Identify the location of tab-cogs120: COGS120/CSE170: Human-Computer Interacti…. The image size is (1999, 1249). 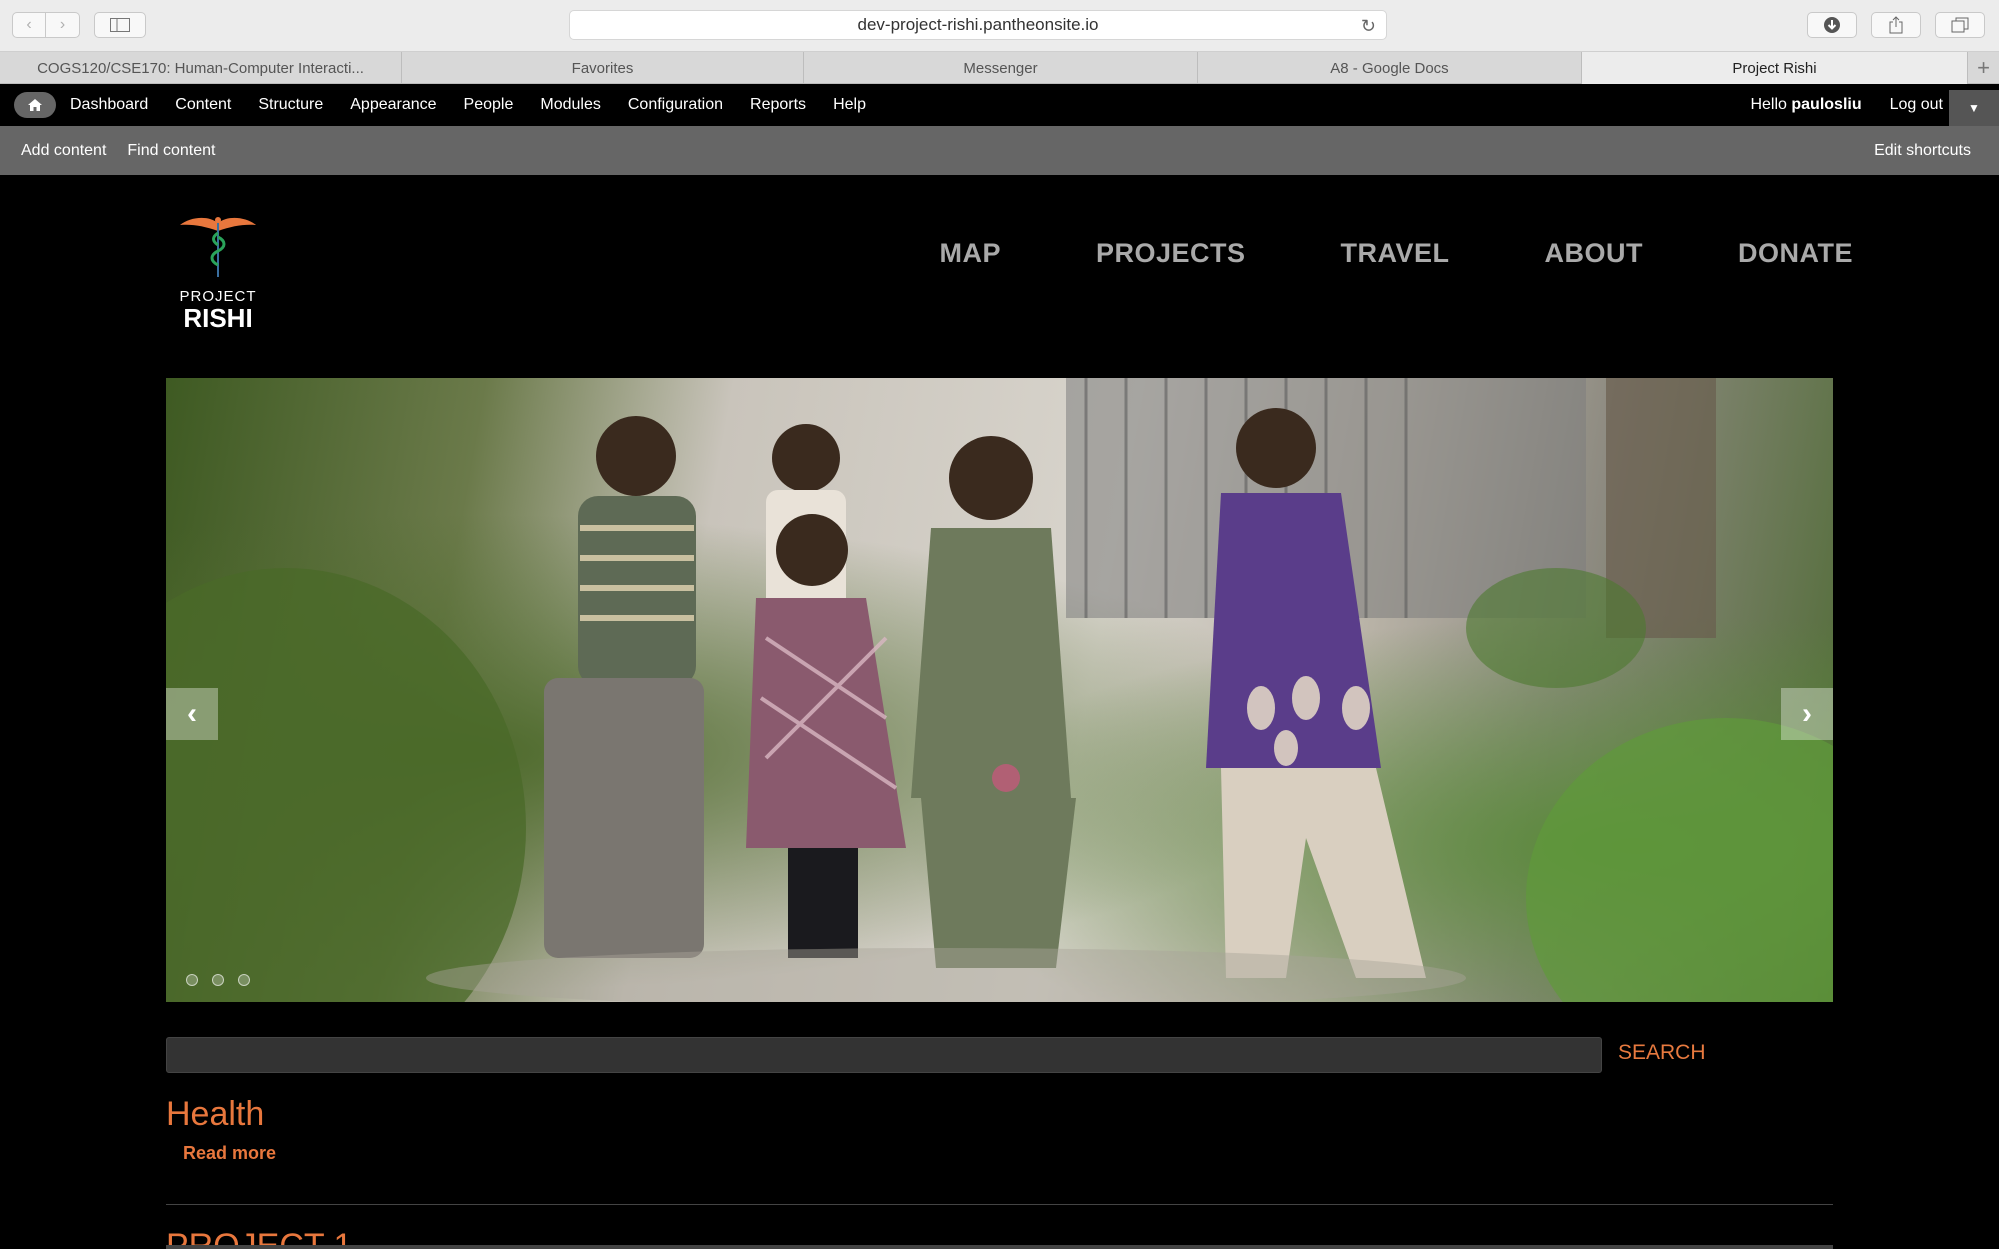
(201, 68).